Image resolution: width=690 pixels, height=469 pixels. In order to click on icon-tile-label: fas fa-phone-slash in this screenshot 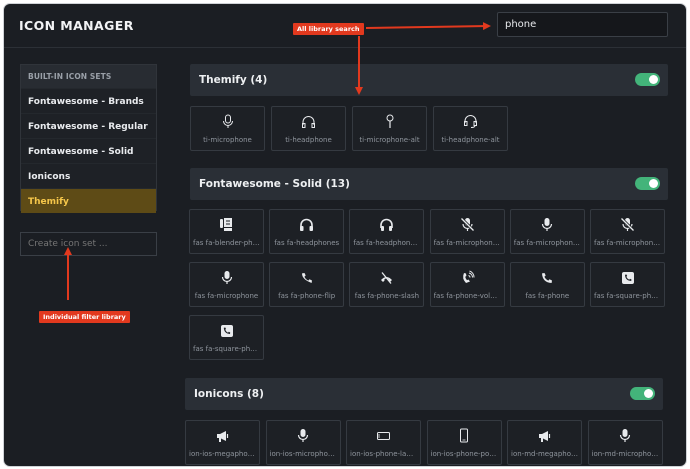, I will do `click(387, 296)`.